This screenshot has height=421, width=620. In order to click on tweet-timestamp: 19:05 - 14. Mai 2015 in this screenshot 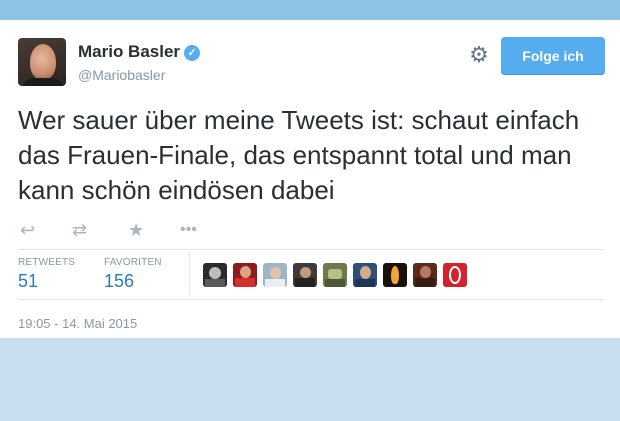, I will do `click(77, 323)`.